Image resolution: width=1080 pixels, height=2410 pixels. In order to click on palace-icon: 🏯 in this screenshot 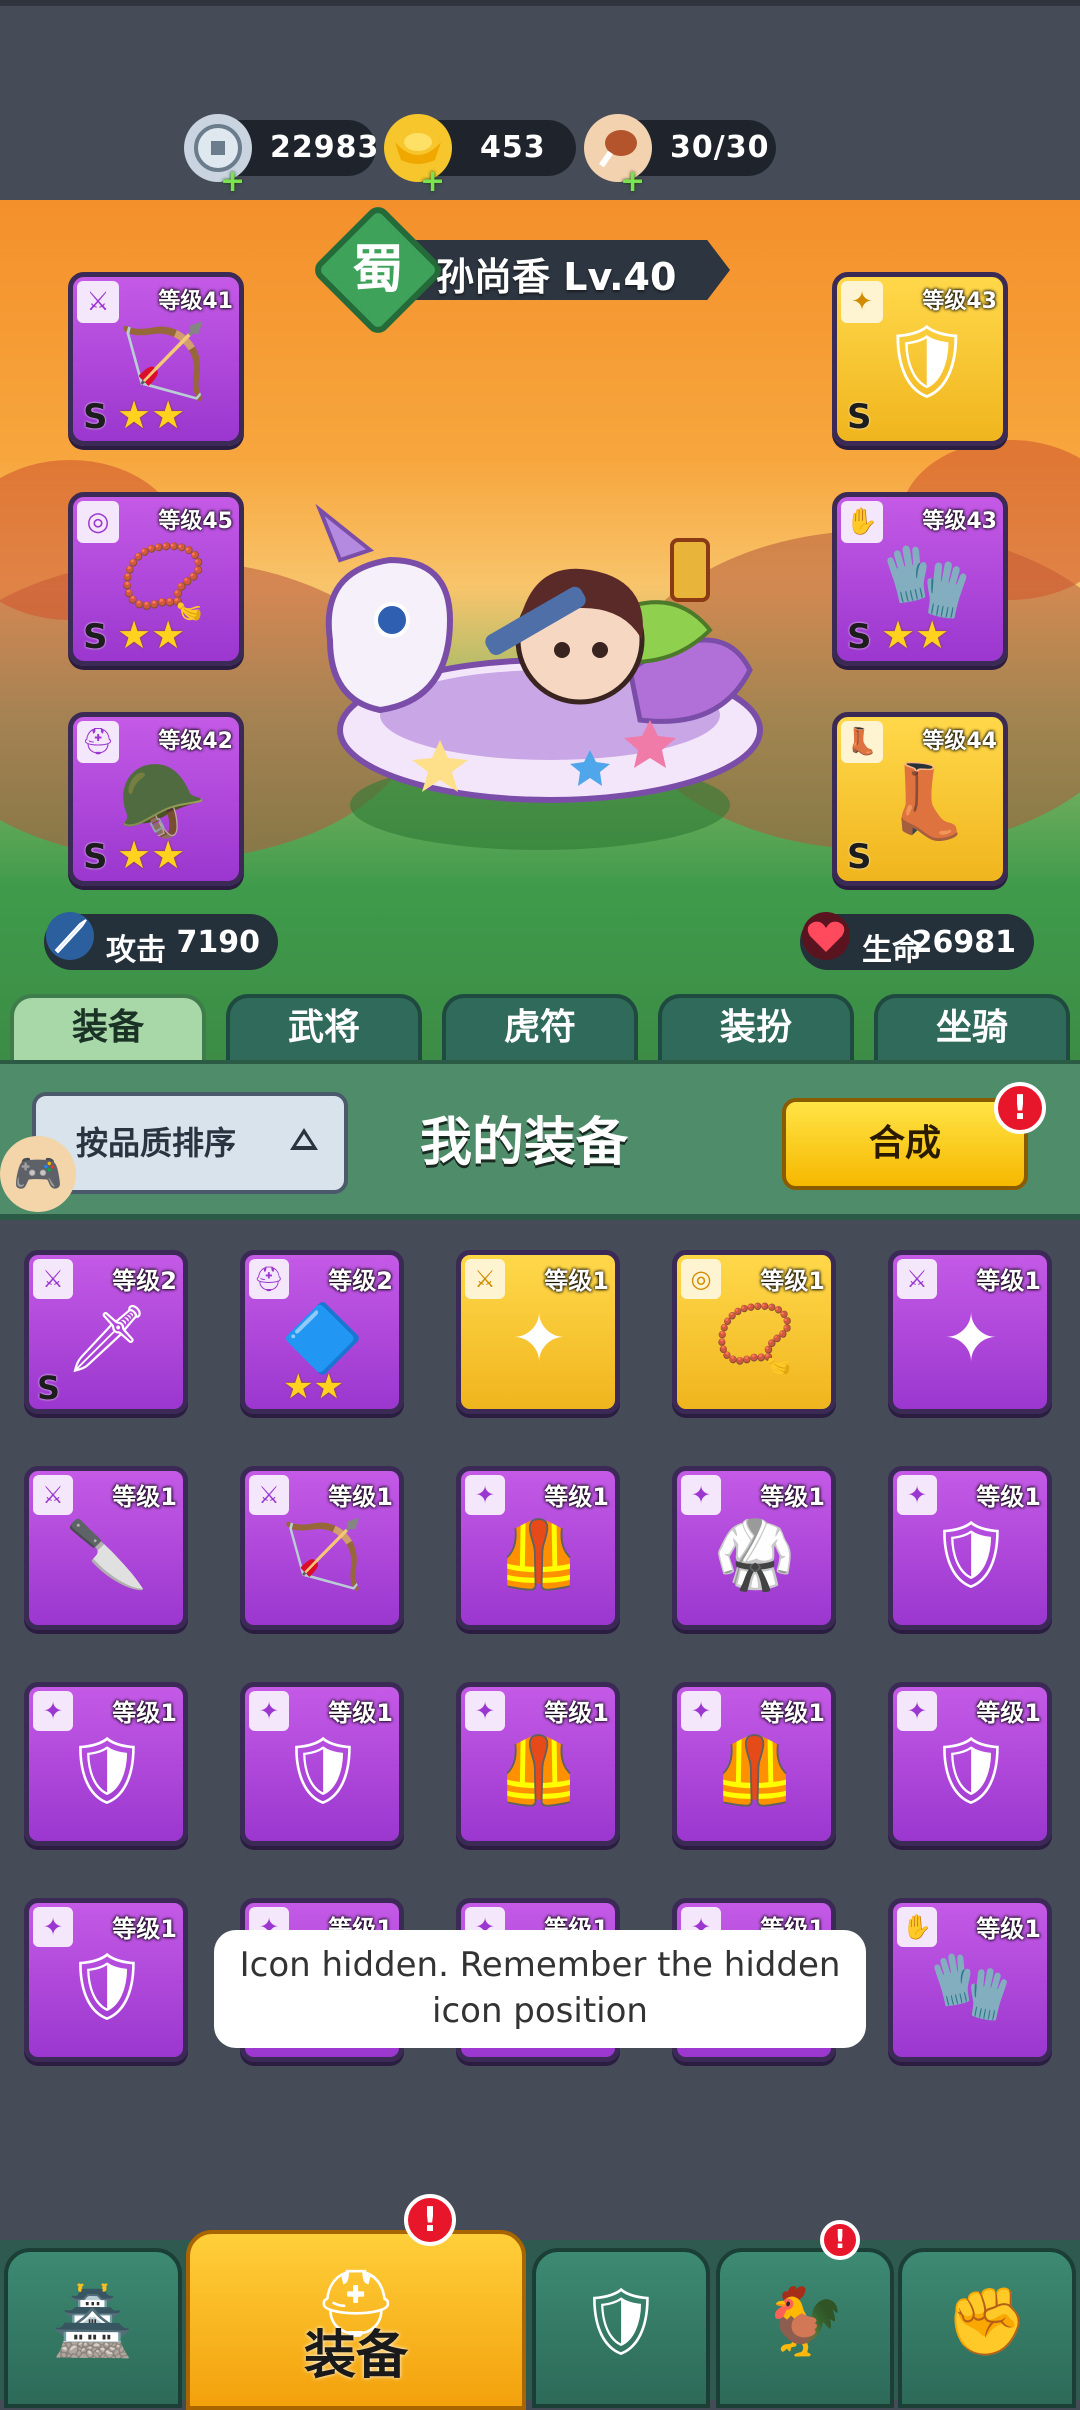, I will do `click(93, 2321)`.